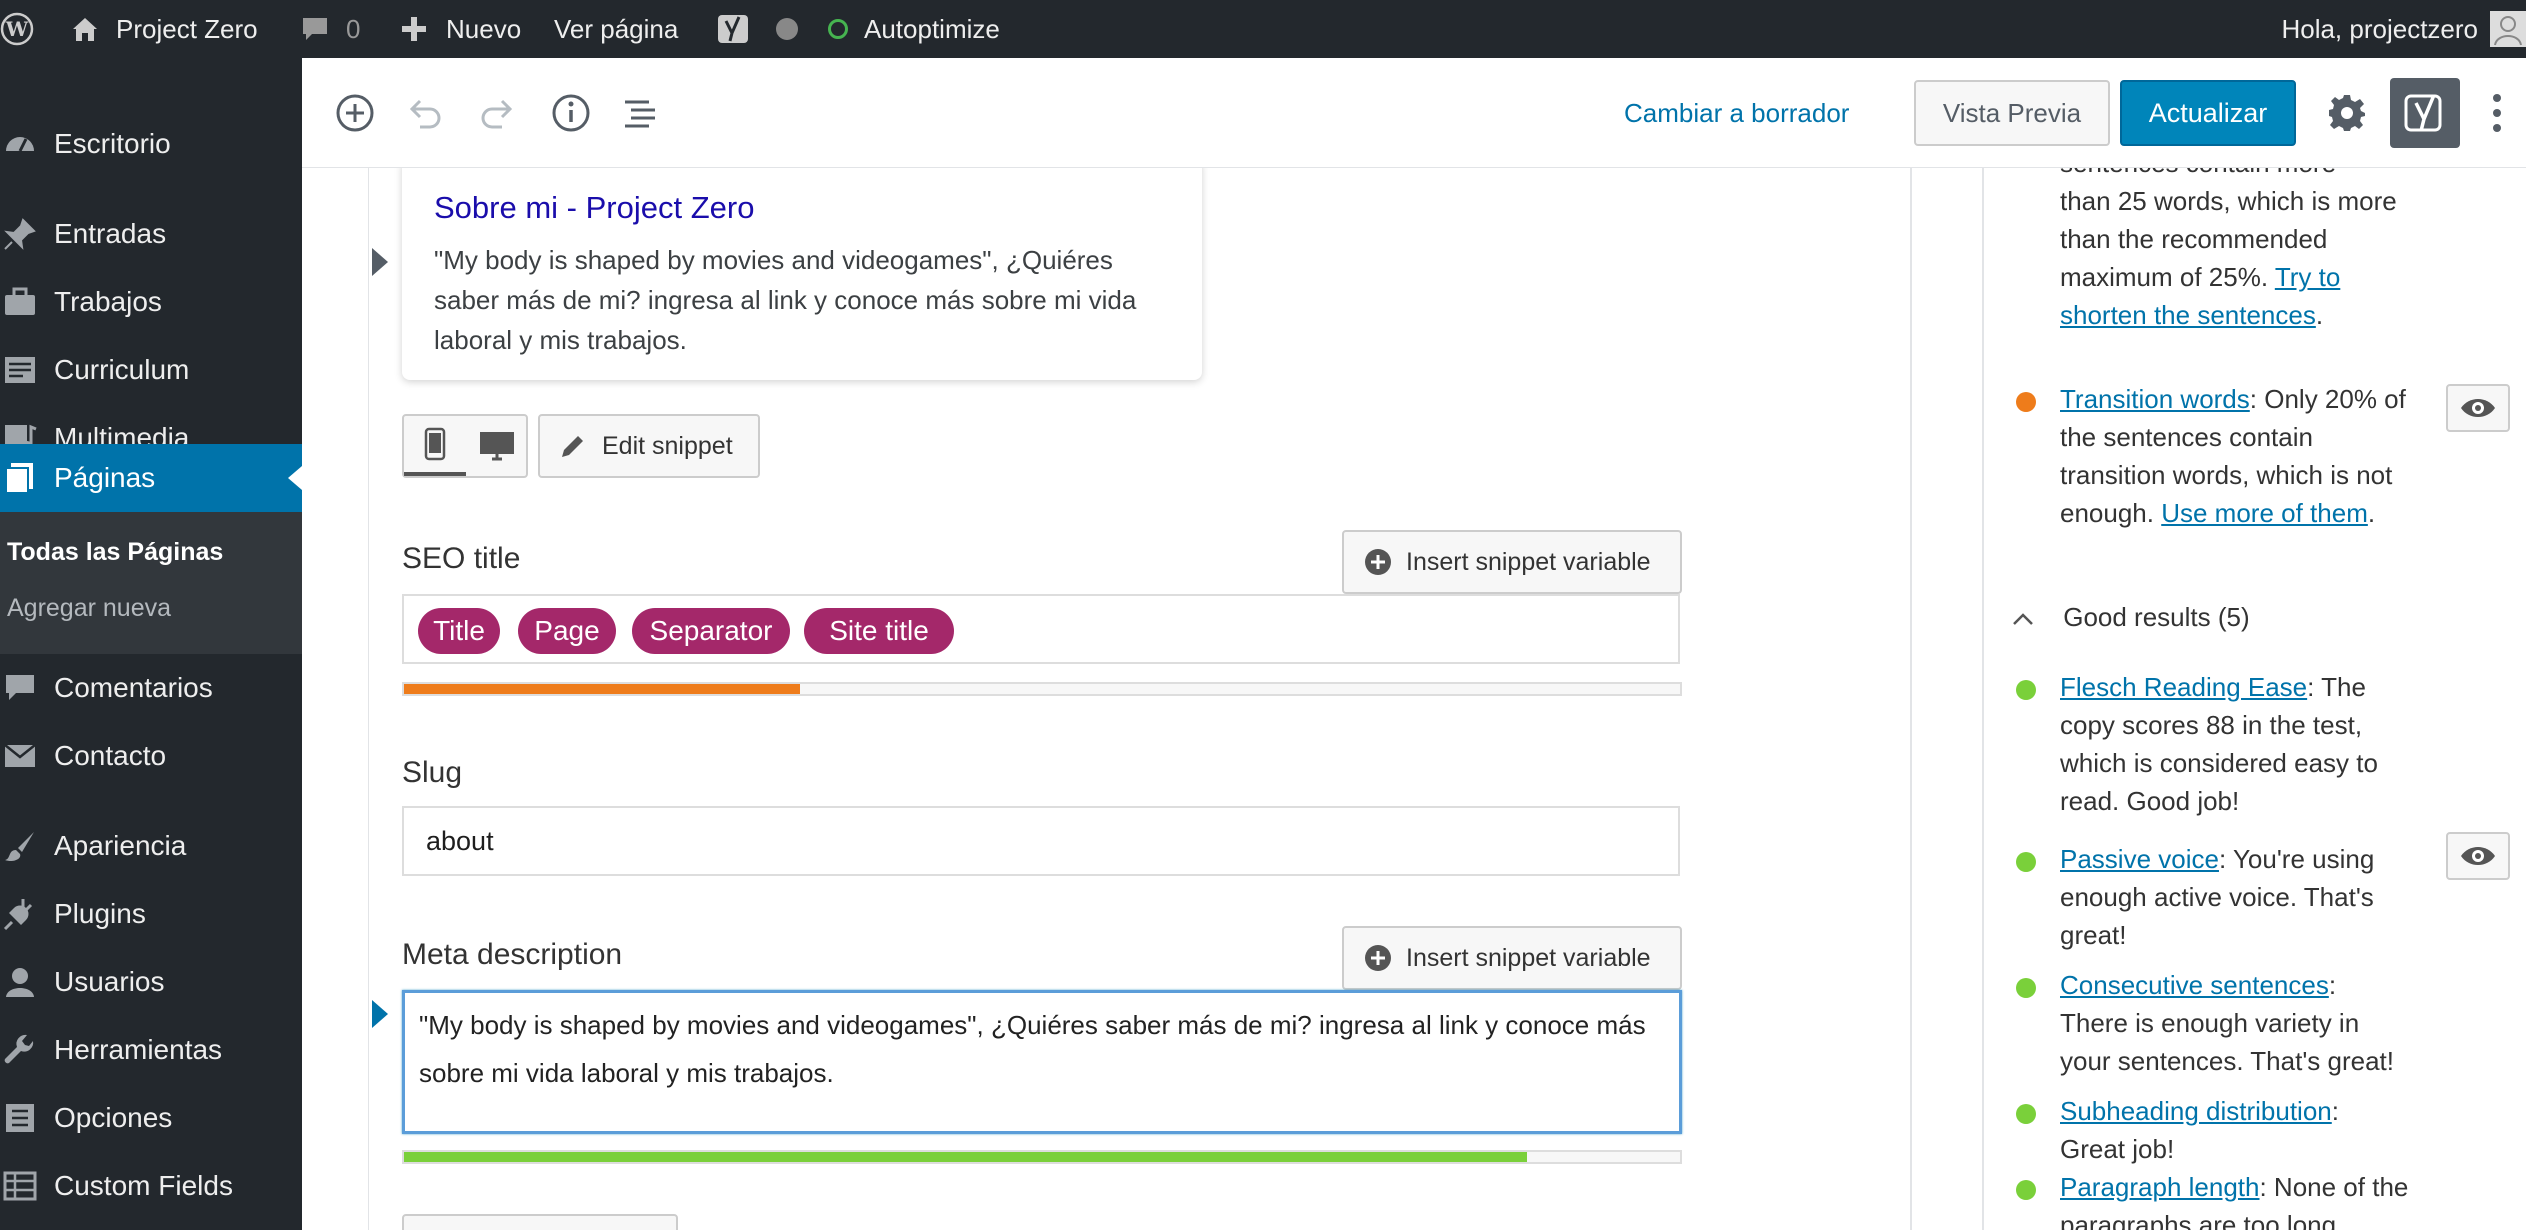 The height and width of the screenshot is (1230, 2526). Describe the element at coordinates (2508, 29) in the screenshot. I see `avatar` at that location.